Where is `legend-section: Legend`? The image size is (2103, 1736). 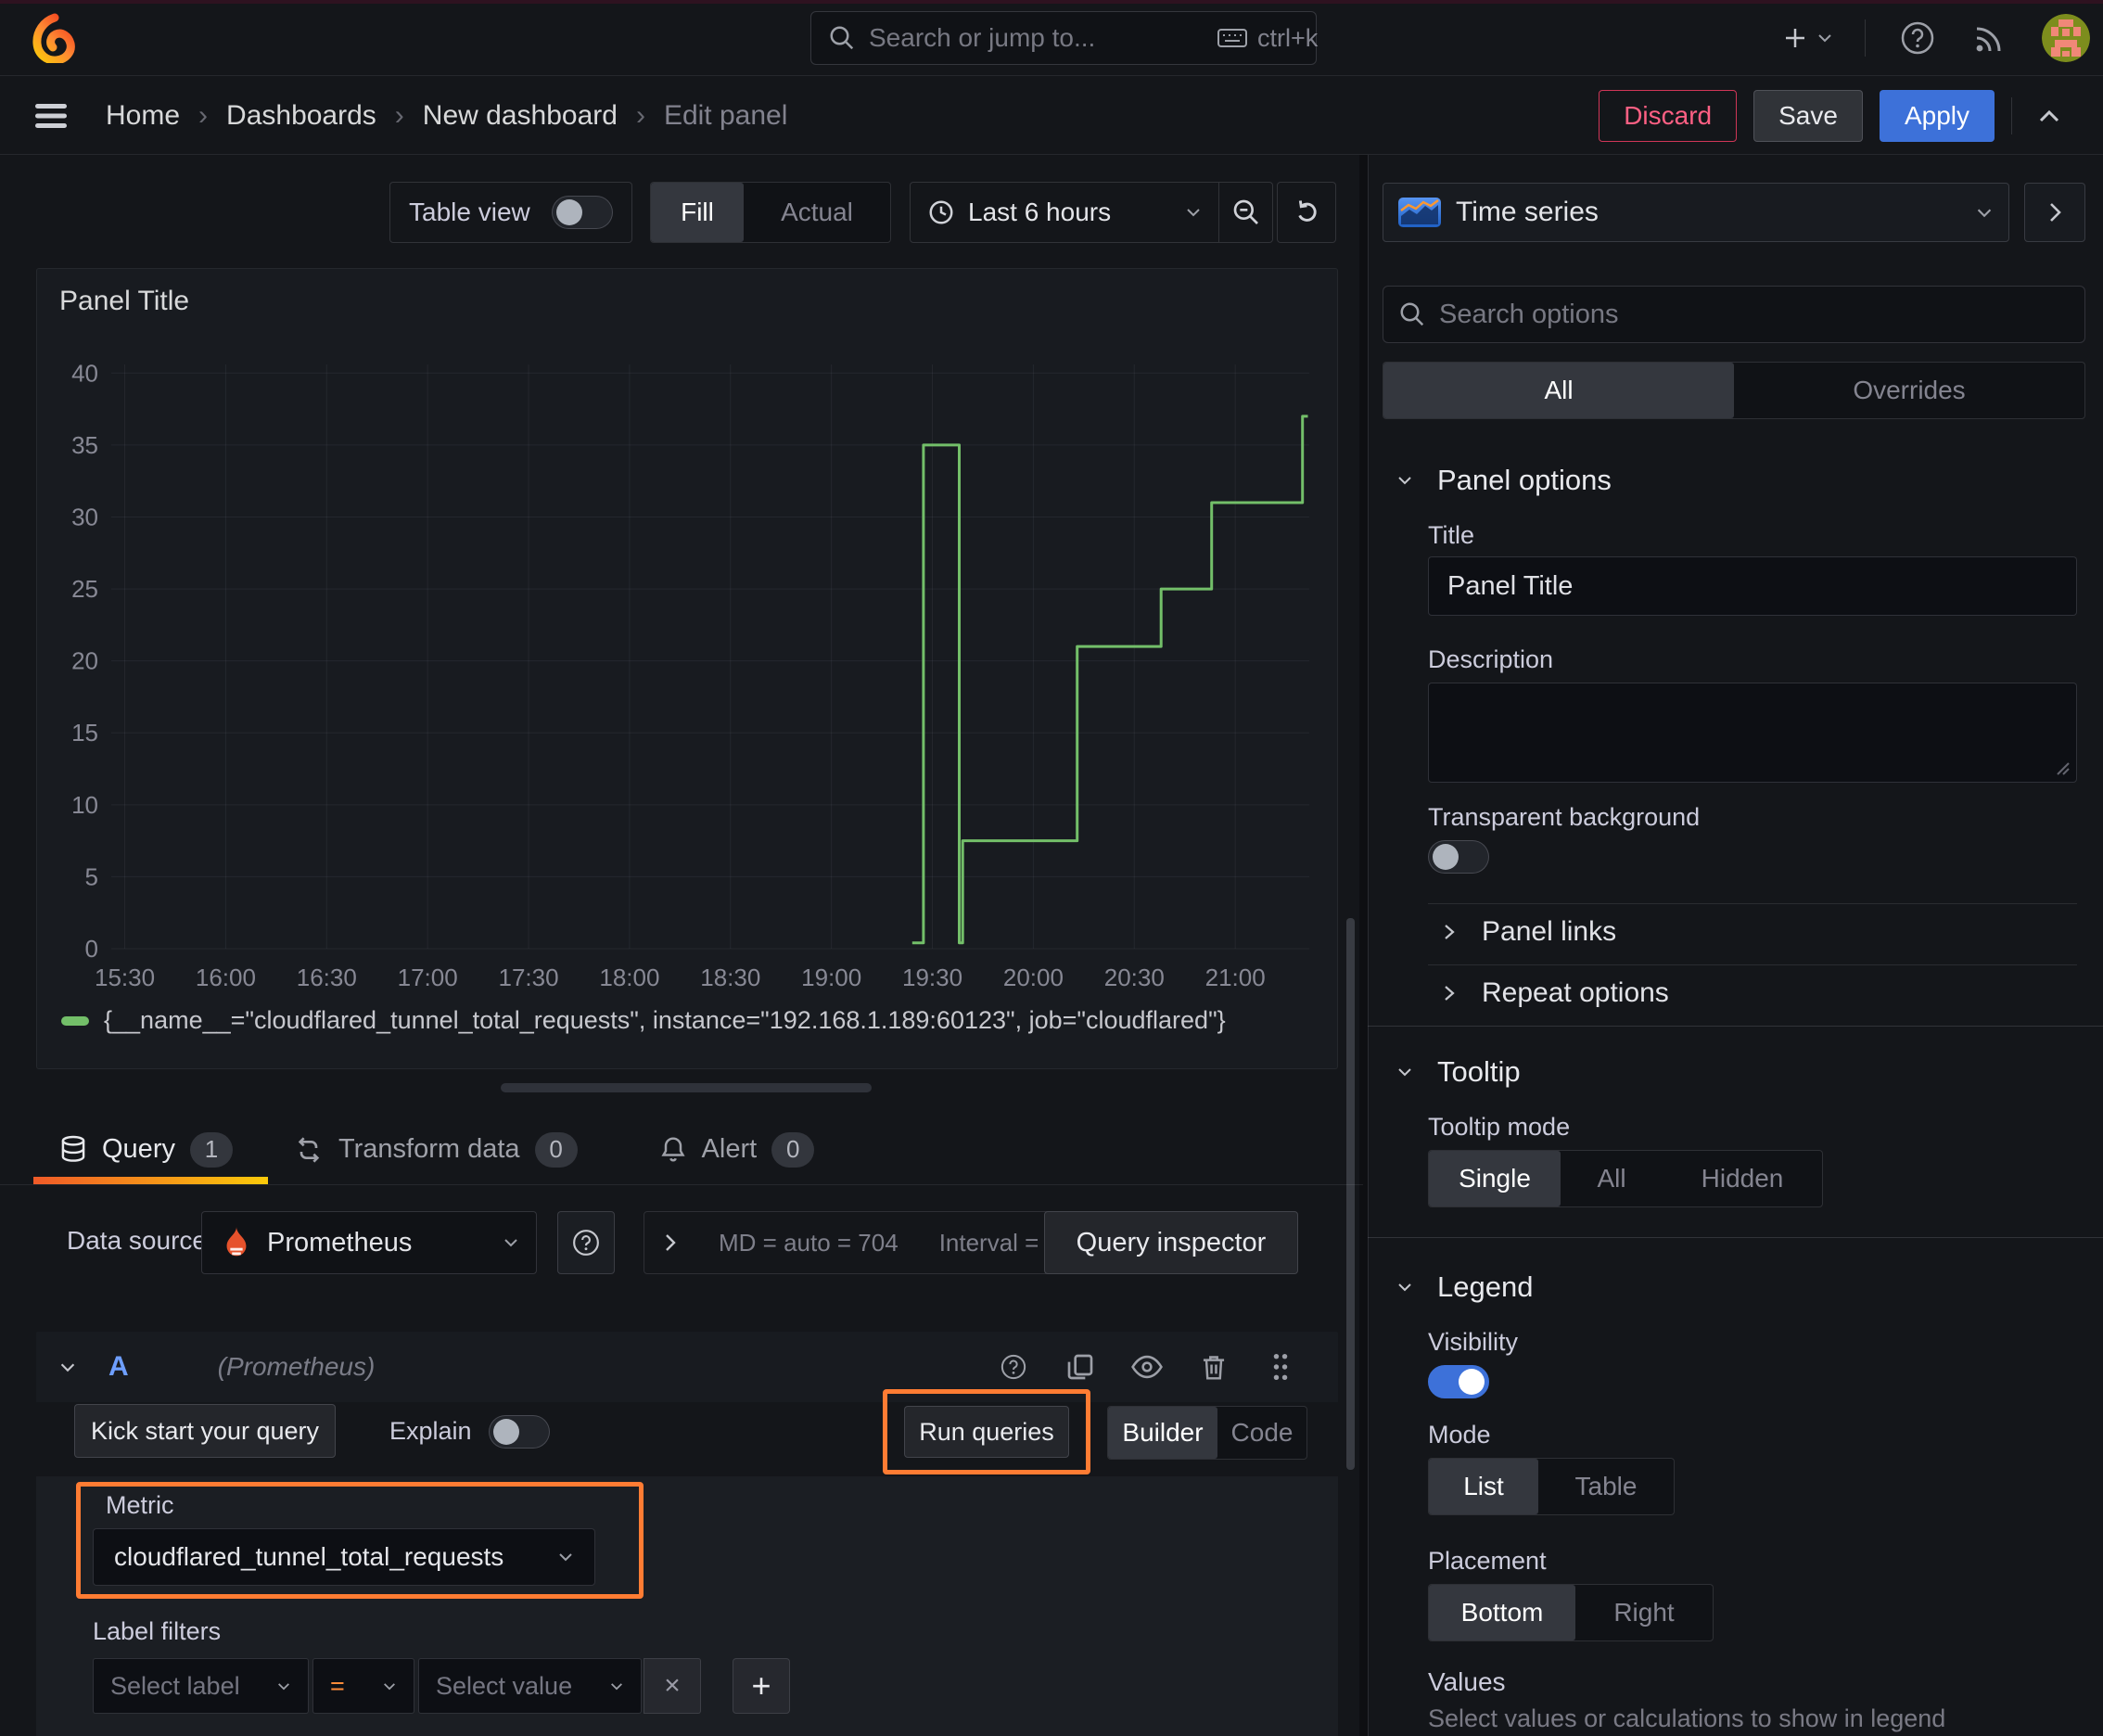 legend-section: Legend is located at coordinates (1464, 1287).